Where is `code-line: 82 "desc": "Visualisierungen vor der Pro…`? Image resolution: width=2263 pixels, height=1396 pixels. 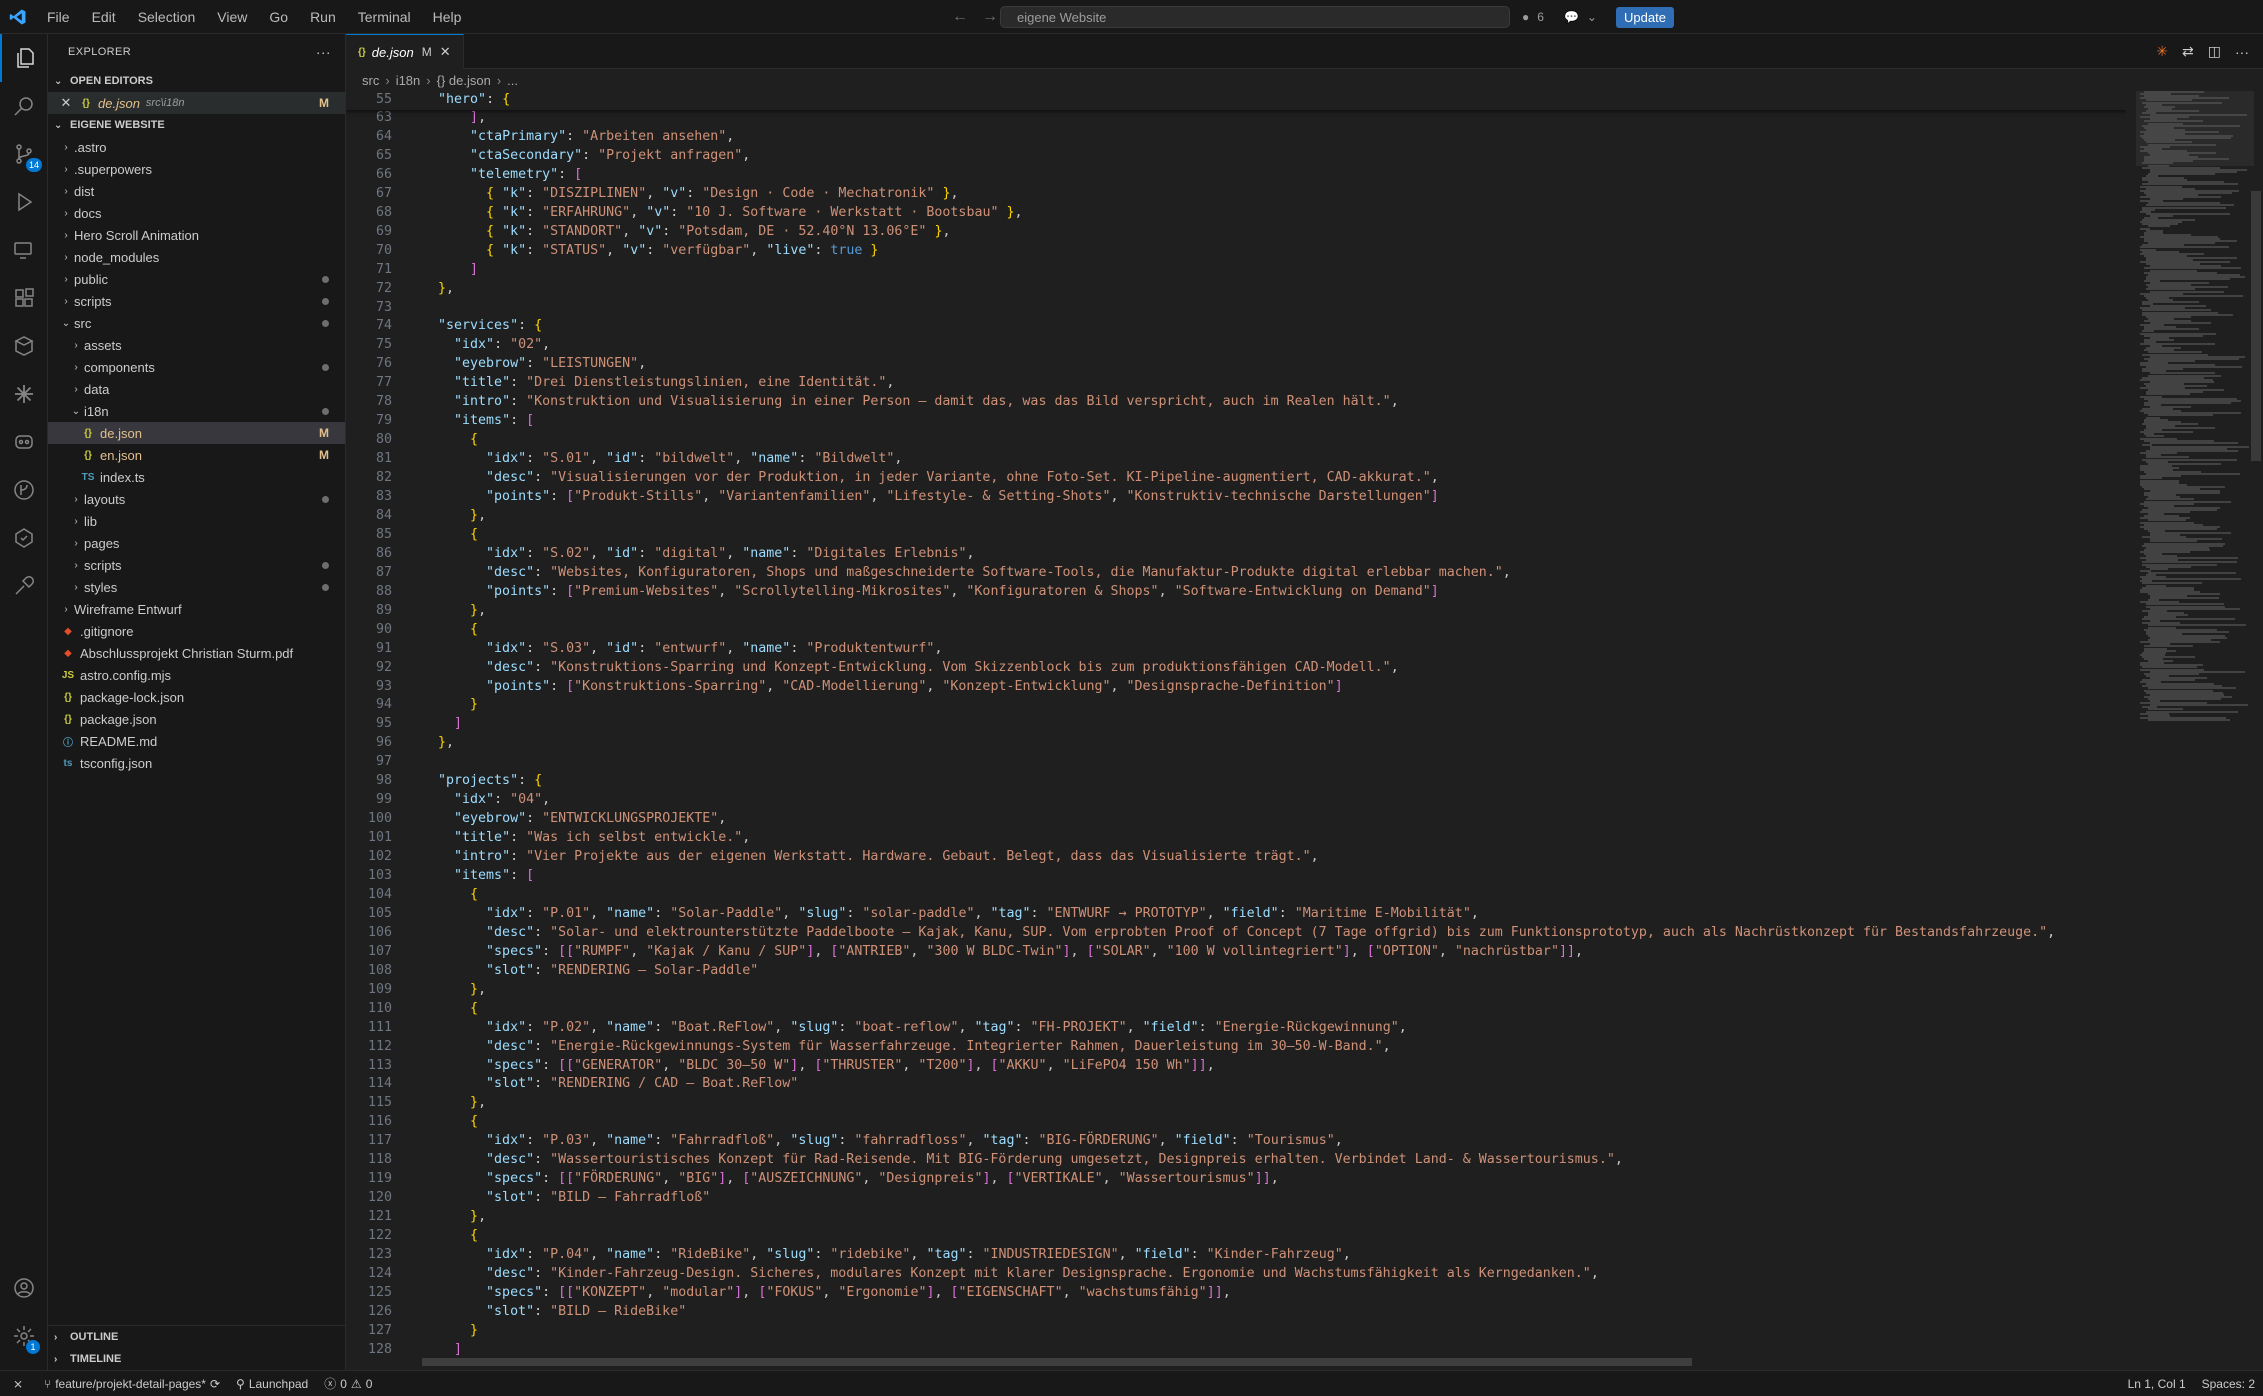 code-line: 82 "desc": "Visualisierungen vor der Pro… is located at coordinates (1236, 478).